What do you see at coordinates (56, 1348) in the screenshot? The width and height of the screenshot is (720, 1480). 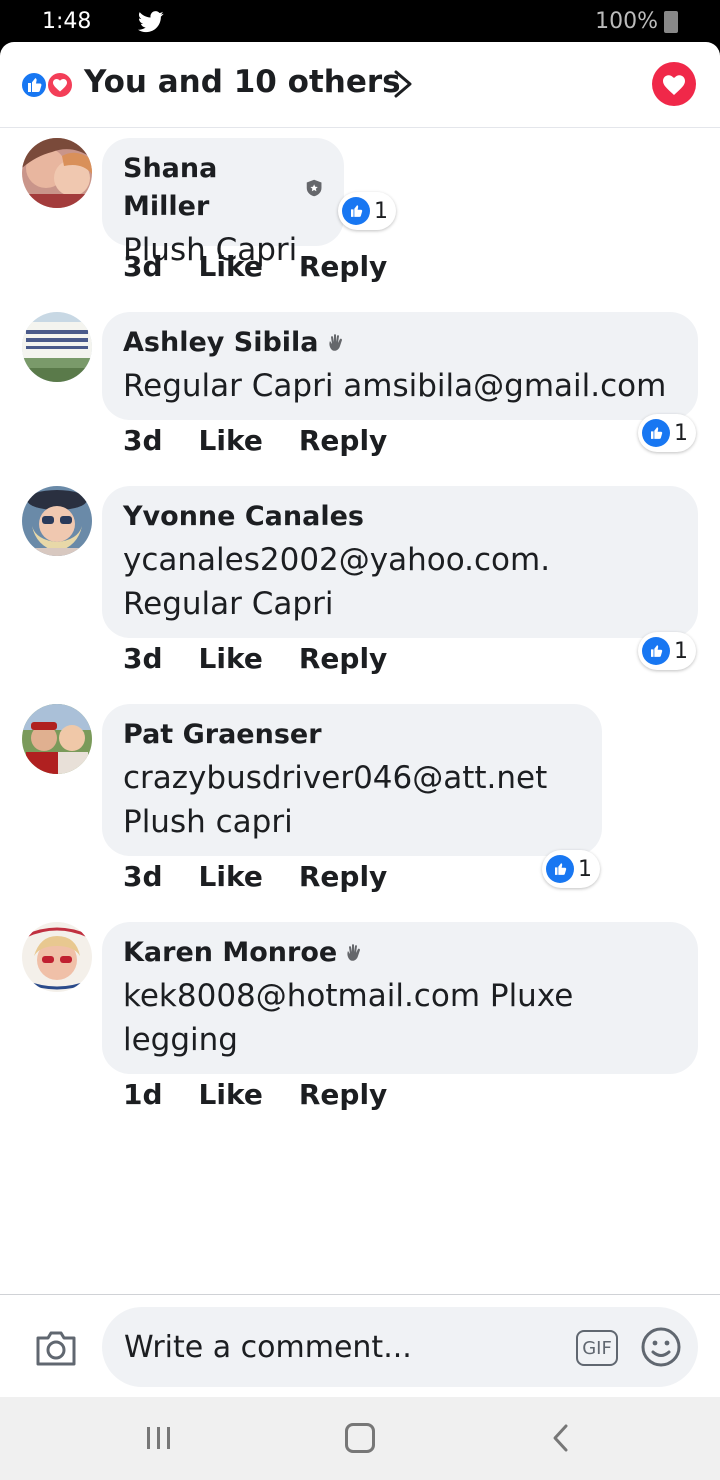 I see `camera-icon` at bounding box center [56, 1348].